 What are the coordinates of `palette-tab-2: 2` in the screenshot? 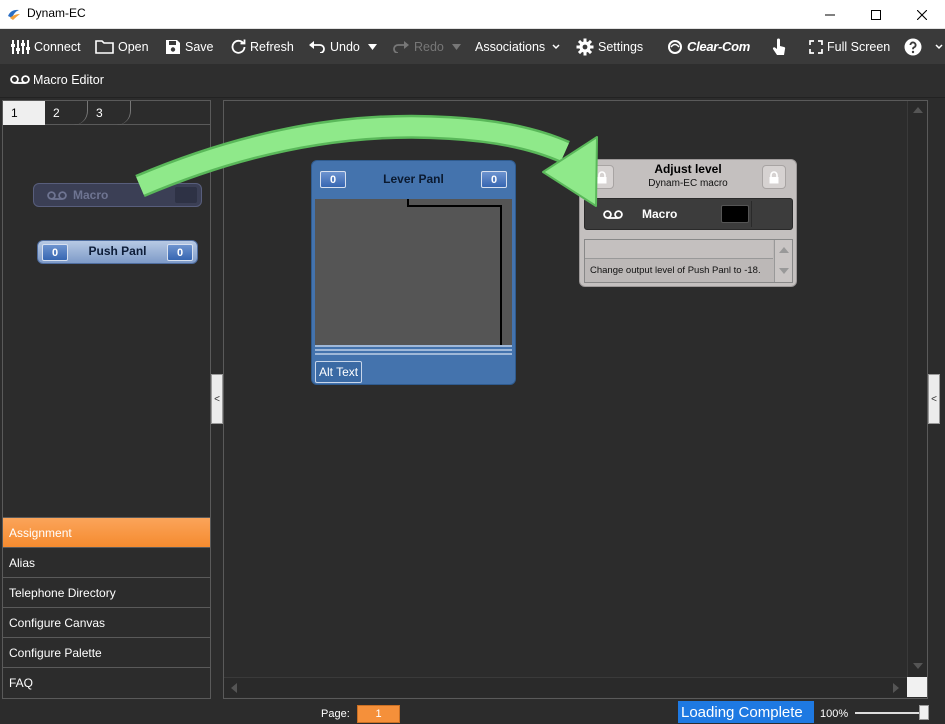 It's located at (66, 113).